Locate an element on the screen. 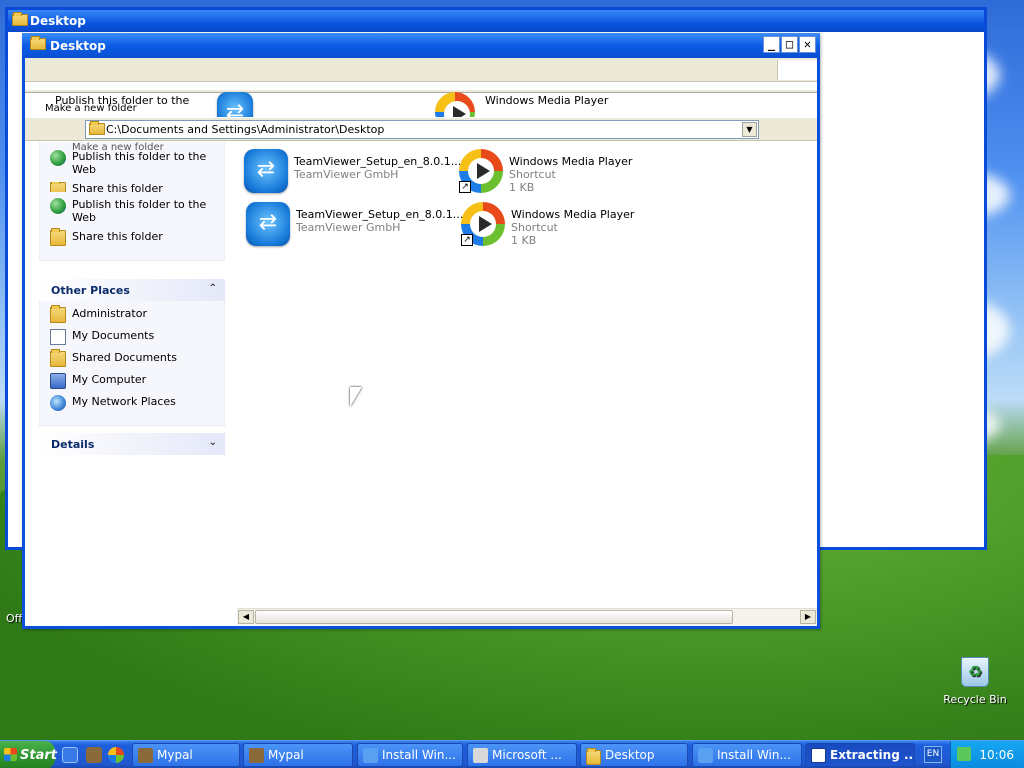 The width and height of the screenshot is (1024, 768). expand-chevron-icon: ⌄ is located at coordinates (213, 442).